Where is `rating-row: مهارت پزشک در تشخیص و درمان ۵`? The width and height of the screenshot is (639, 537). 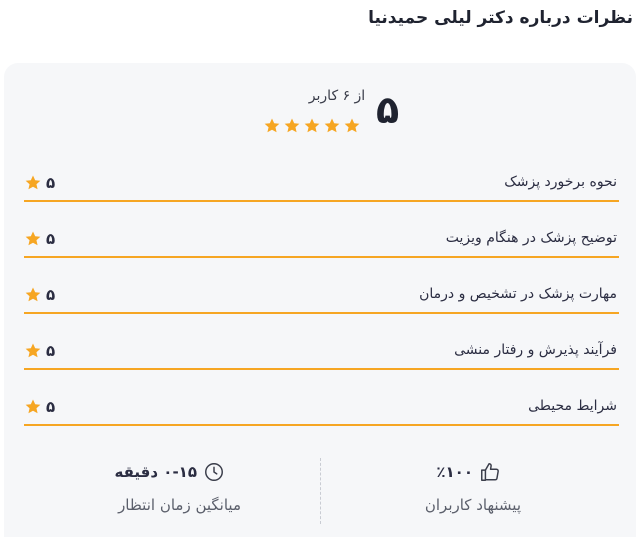
rating-row: مهارت پزشک در تشخیص و درمان ۵ is located at coordinates (321, 299).